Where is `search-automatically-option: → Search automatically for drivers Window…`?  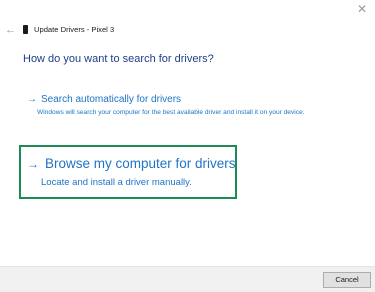
search-automatically-option: → Search automatically for drivers Window… is located at coordinates (177, 106).